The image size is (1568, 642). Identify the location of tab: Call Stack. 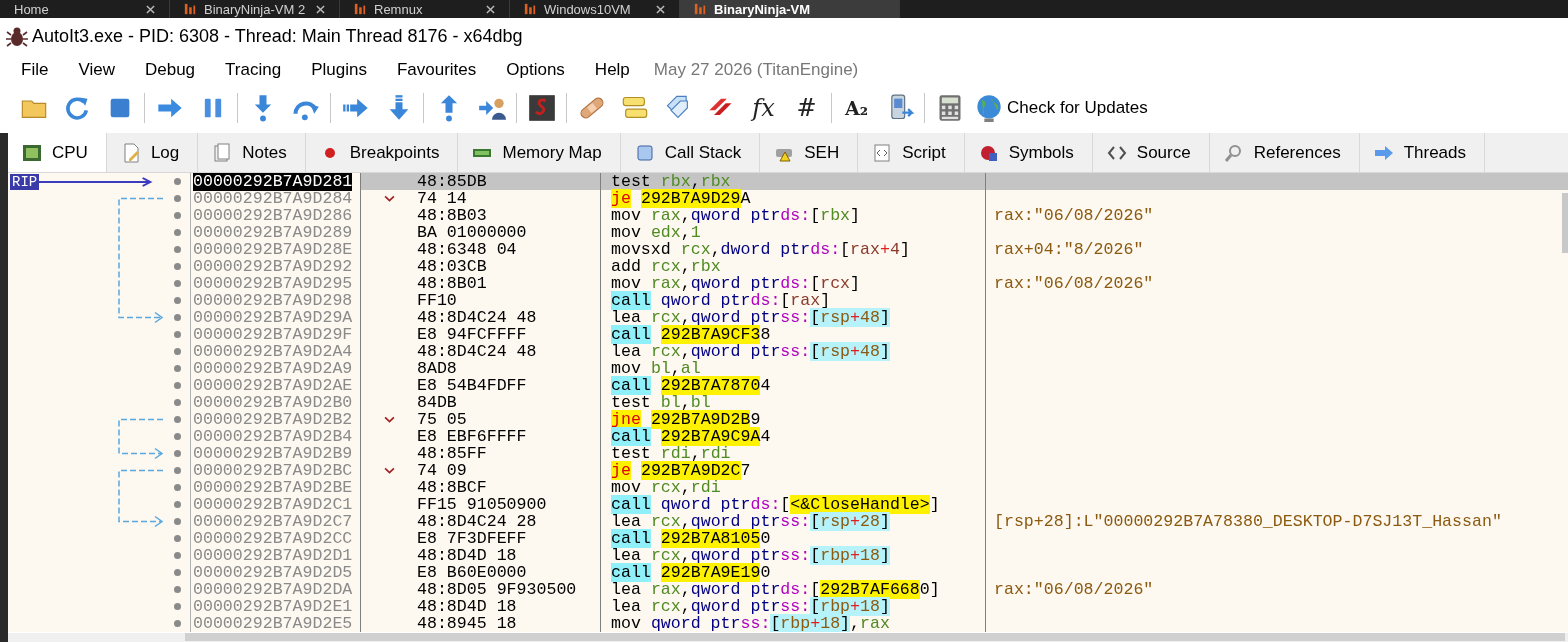
(690, 152).